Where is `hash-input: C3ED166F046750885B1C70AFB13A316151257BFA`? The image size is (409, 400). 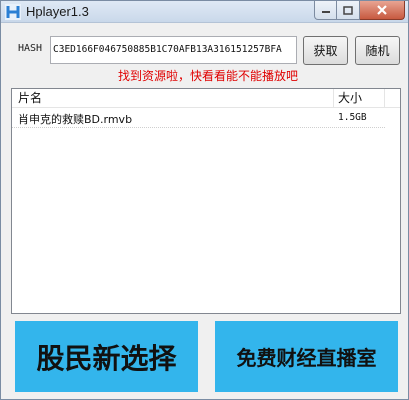 hash-input: C3ED166F046750885B1C70AFB13A316151257BFA is located at coordinates (173, 50).